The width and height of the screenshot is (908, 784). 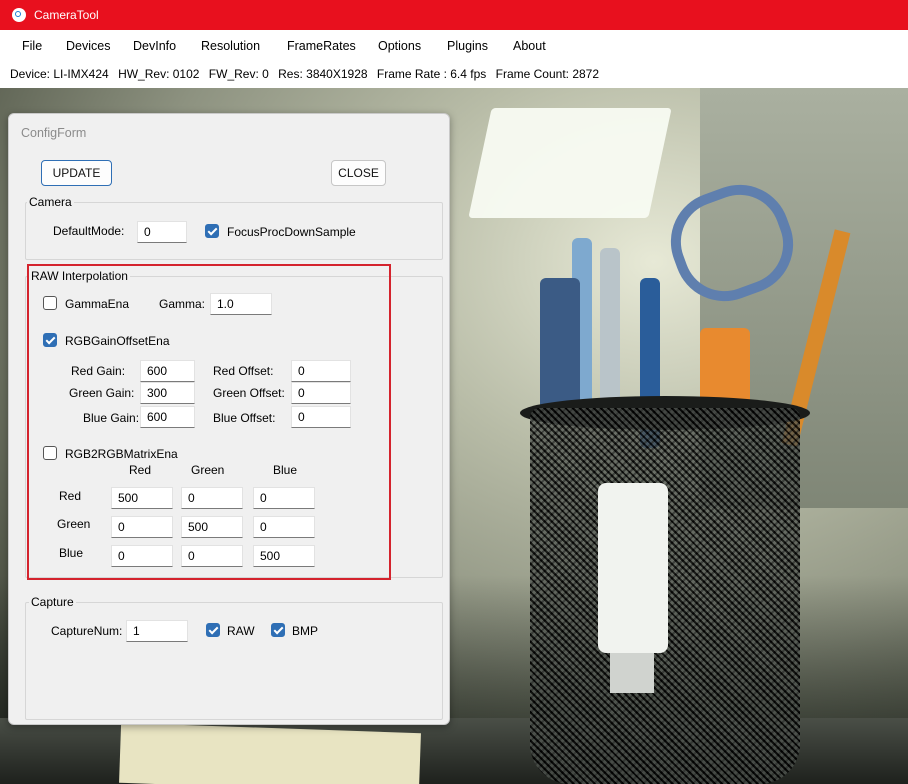 I want to click on menu-about: About, so click(x=529, y=46).